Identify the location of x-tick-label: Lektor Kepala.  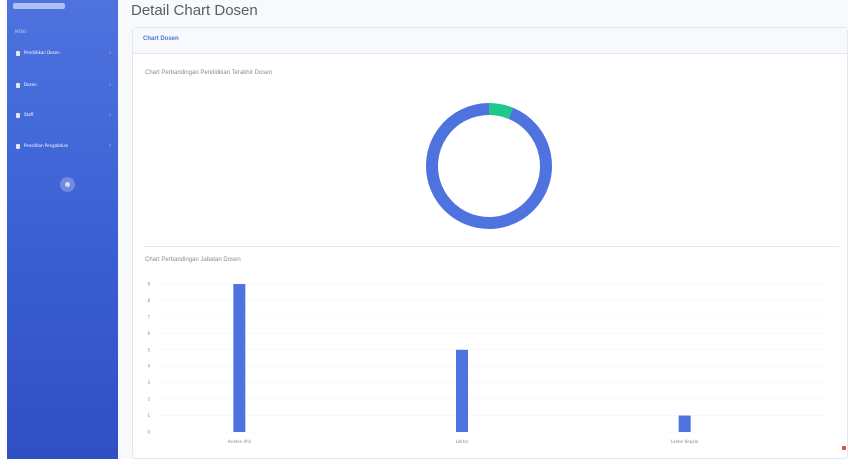
(685, 441).